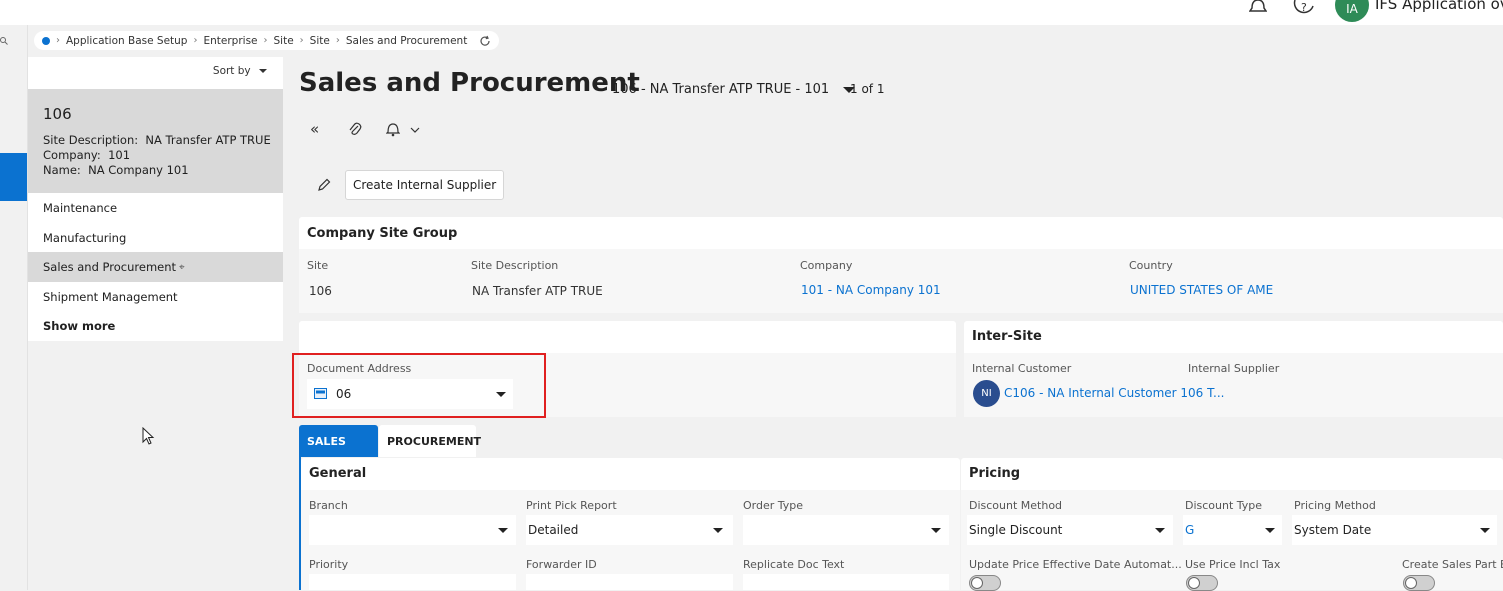 This screenshot has height=591, width=1503. Describe the element at coordinates (62, 170) in the screenshot. I see `name-label: Name:` at that location.